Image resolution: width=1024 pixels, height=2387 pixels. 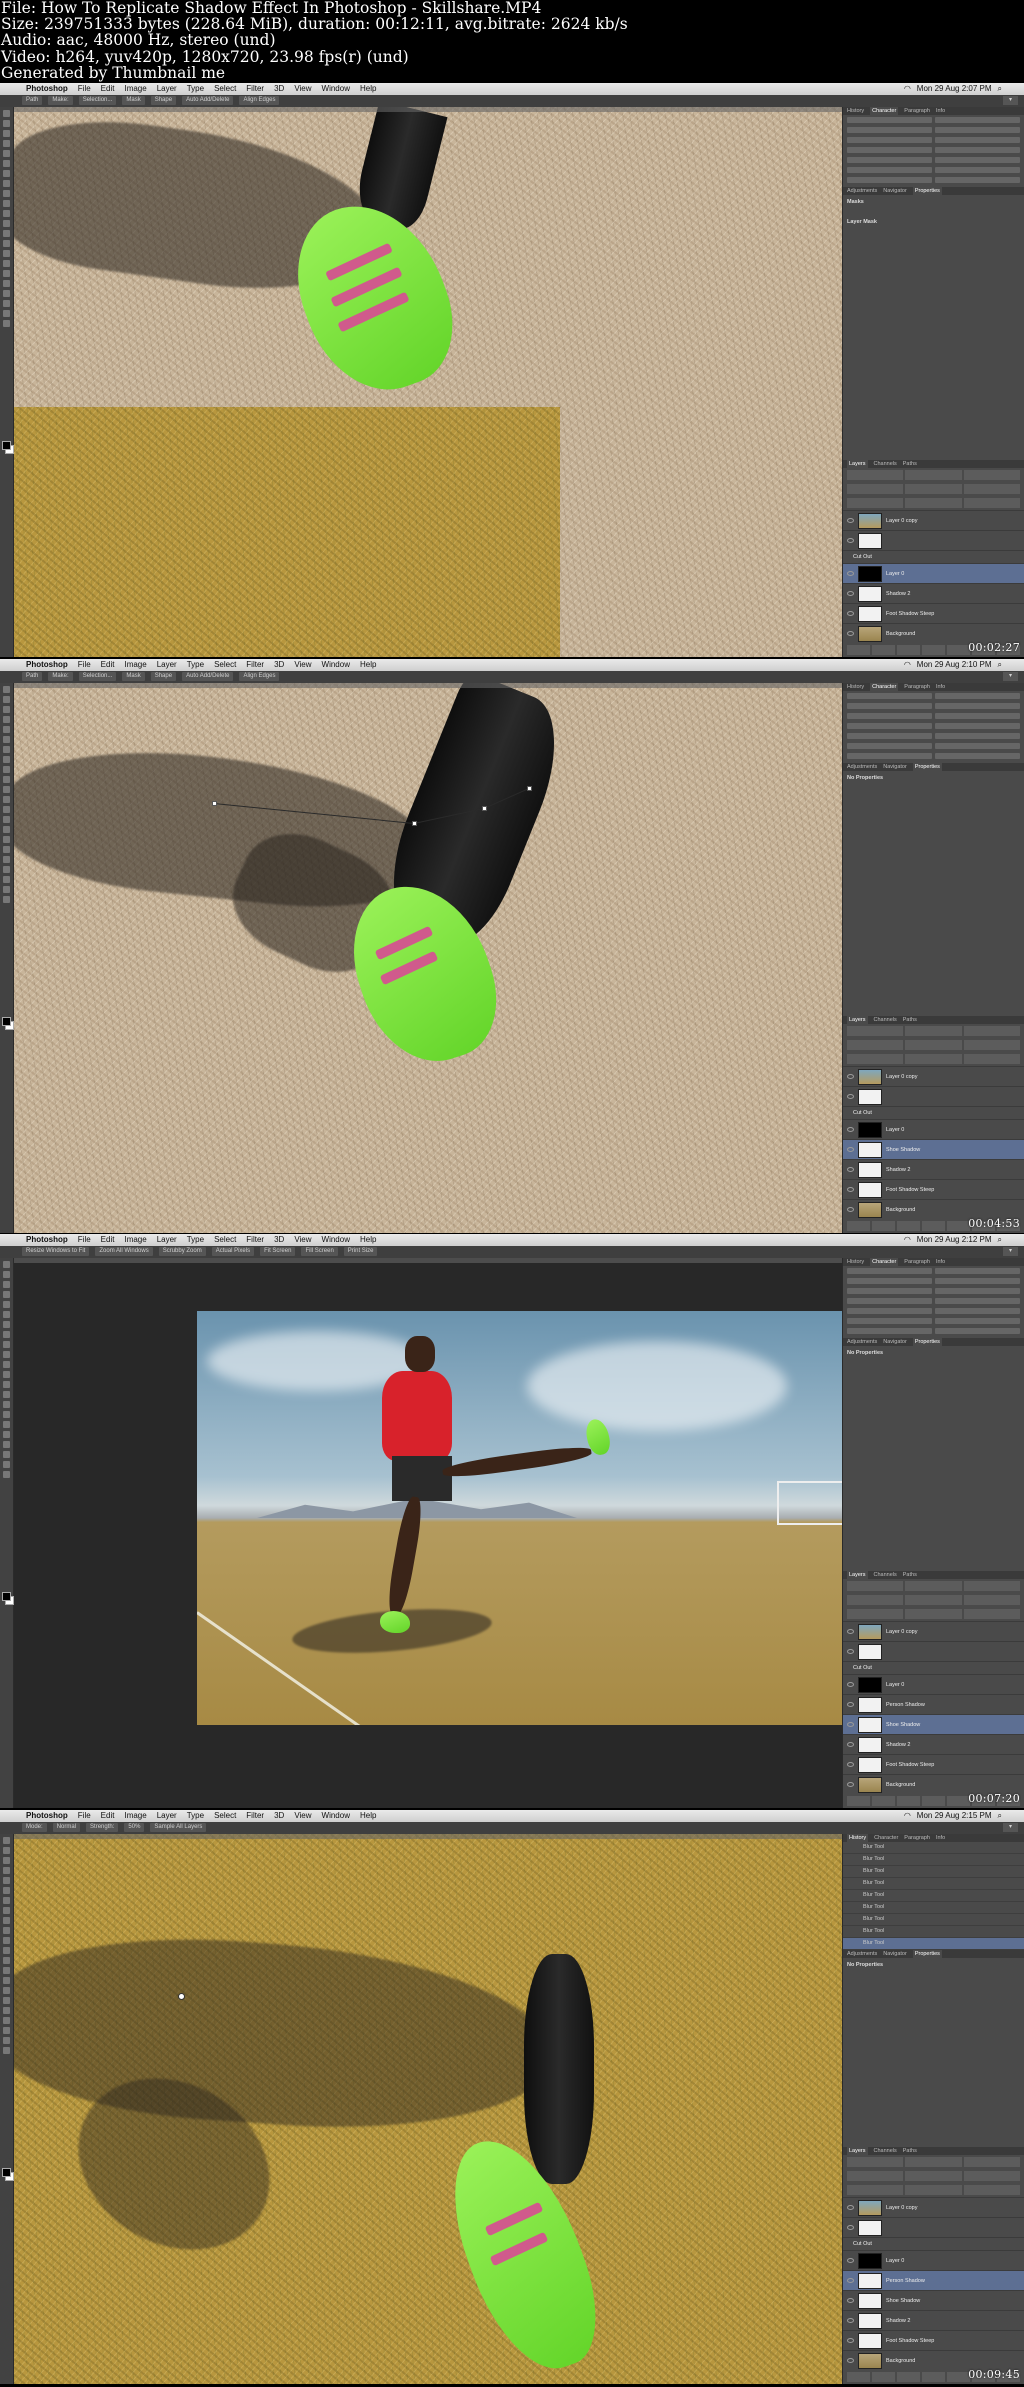 What do you see at coordinates (60, 676) in the screenshot?
I see `option-item: Make:` at bounding box center [60, 676].